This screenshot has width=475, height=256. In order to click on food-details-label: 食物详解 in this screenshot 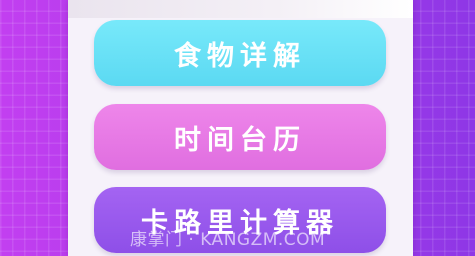, I will do `click(240, 56)`.